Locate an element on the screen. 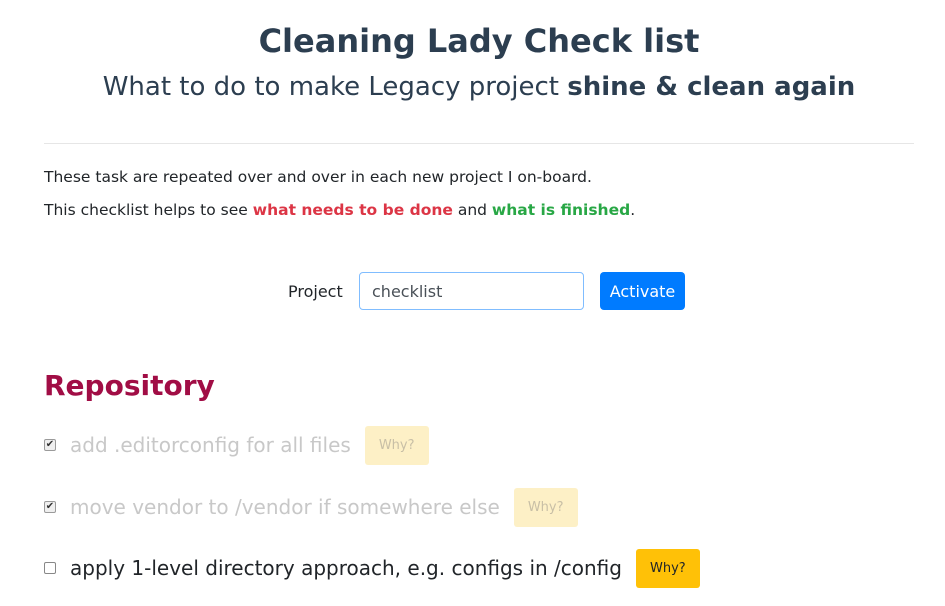 The height and width of the screenshot is (606, 945). checklist-item-label: add .editorconfig for all files is located at coordinates (210, 445).